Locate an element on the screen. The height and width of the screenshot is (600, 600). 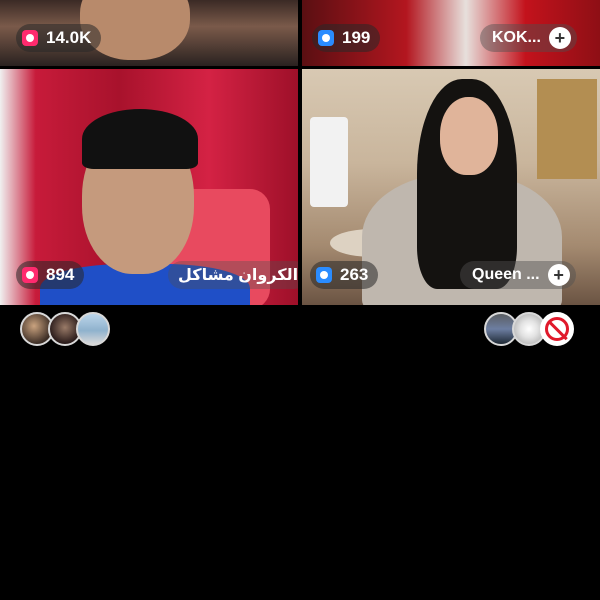
viewer-count-badge: 263 is located at coordinates (344, 275).